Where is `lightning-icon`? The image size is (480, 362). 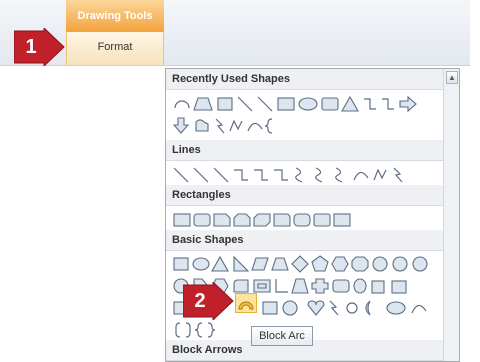
lightning-icon is located at coordinates (220, 126).